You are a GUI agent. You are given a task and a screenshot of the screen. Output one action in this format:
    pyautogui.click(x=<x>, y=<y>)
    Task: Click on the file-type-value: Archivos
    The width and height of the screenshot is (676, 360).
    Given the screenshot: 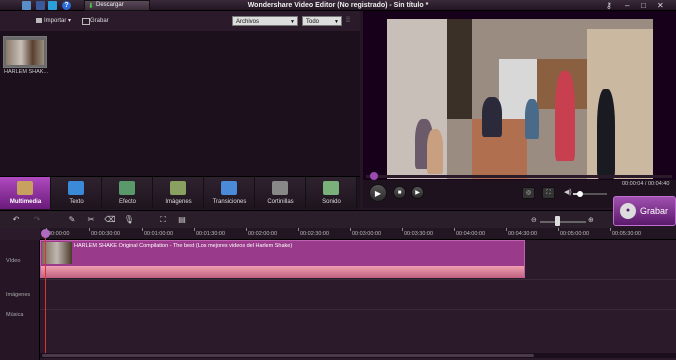 What is the action you would take?
    pyautogui.click(x=248, y=22)
    